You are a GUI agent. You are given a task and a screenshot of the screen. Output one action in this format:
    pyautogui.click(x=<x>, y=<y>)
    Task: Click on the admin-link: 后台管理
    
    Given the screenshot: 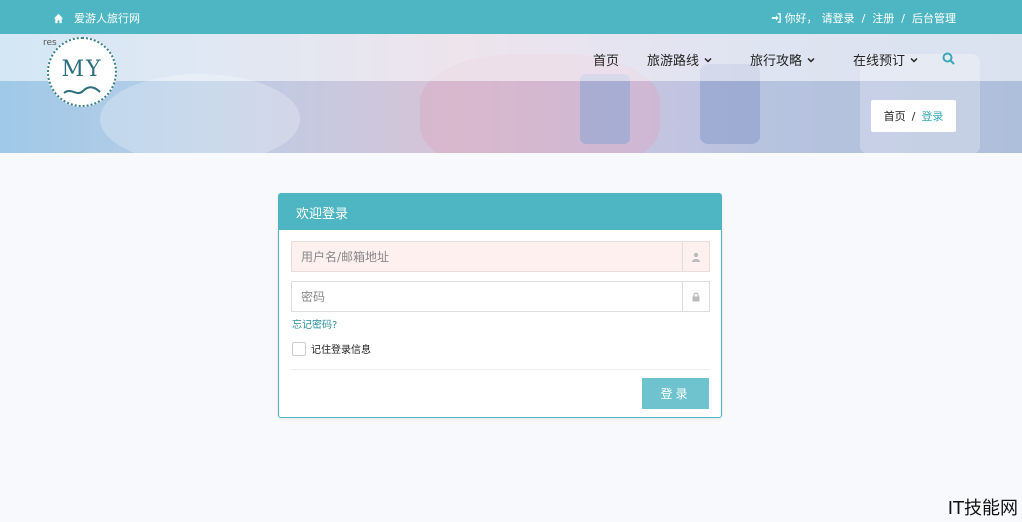 What is the action you would take?
    pyautogui.click(x=934, y=18)
    